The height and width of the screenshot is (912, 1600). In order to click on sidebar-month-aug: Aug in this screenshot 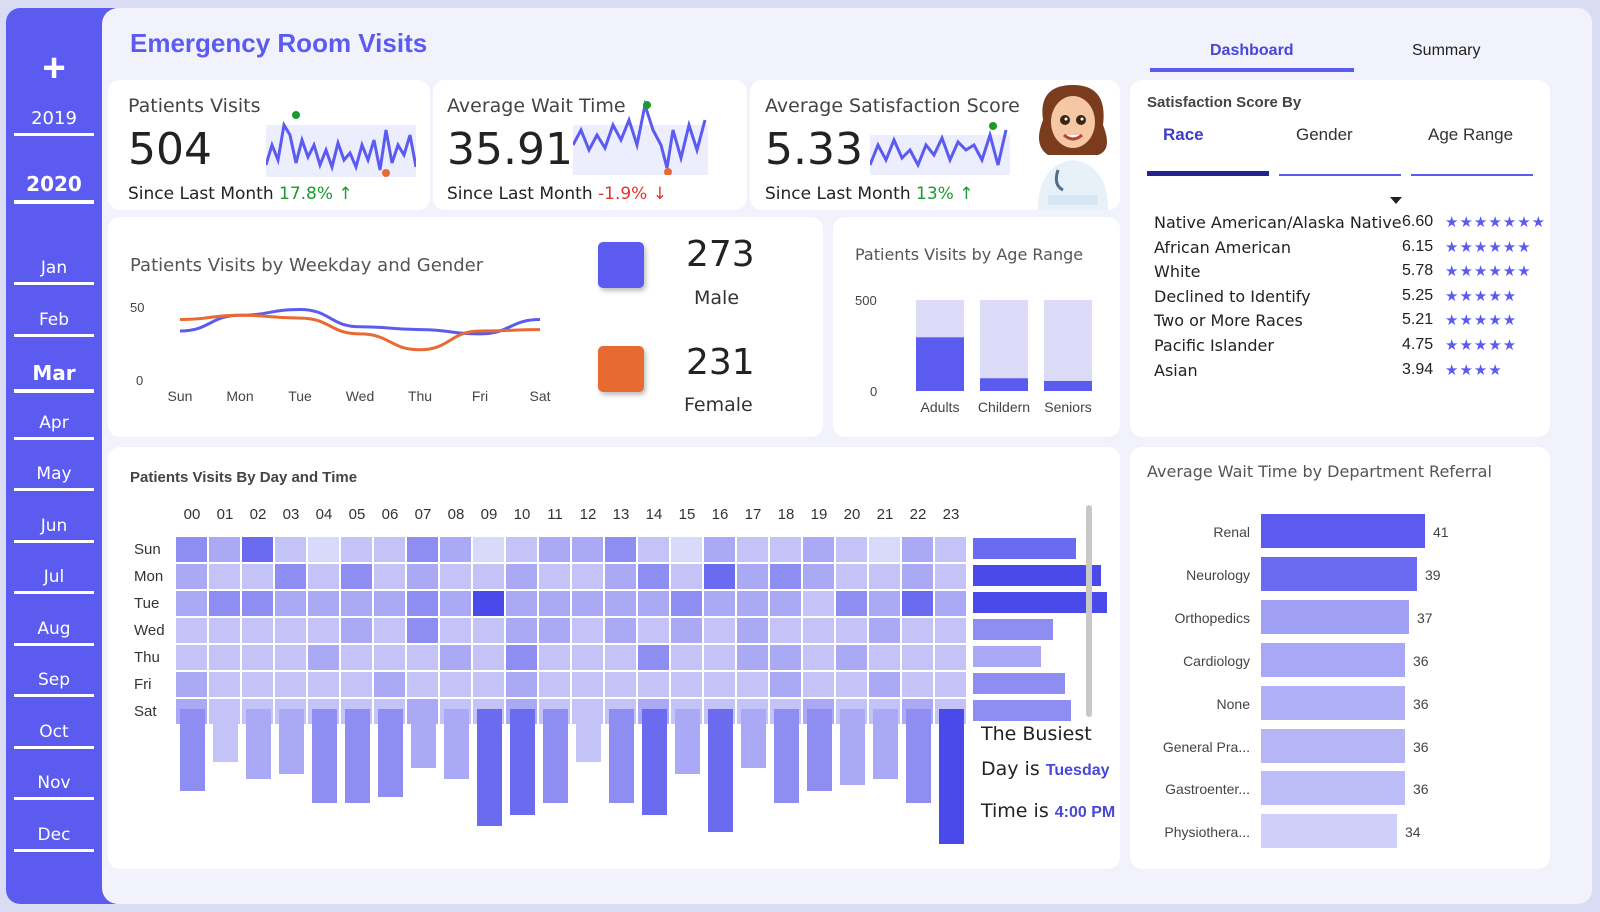, I will do `click(54, 632)`.